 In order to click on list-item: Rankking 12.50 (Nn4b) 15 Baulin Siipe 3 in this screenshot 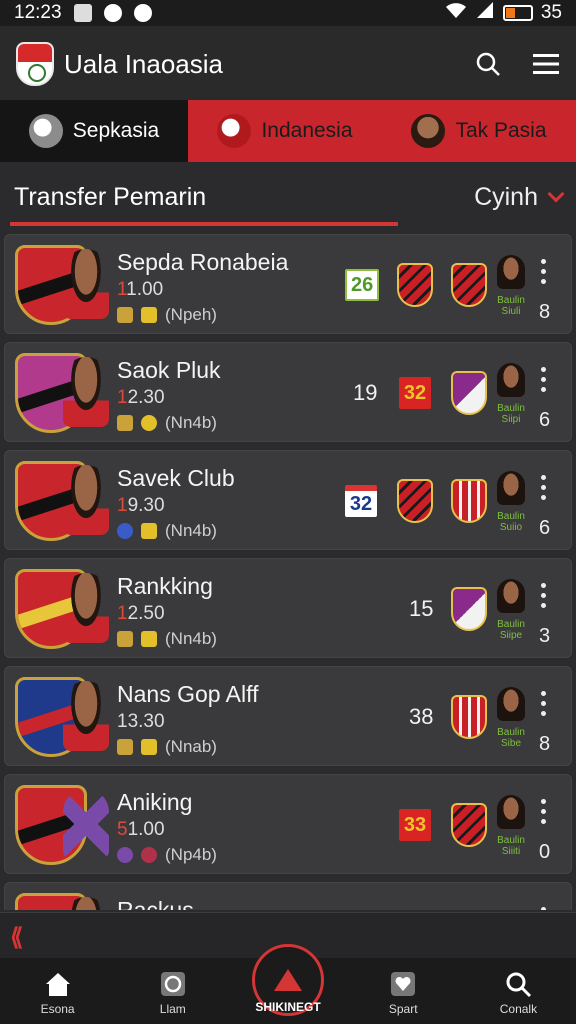, I will do `click(288, 608)`.